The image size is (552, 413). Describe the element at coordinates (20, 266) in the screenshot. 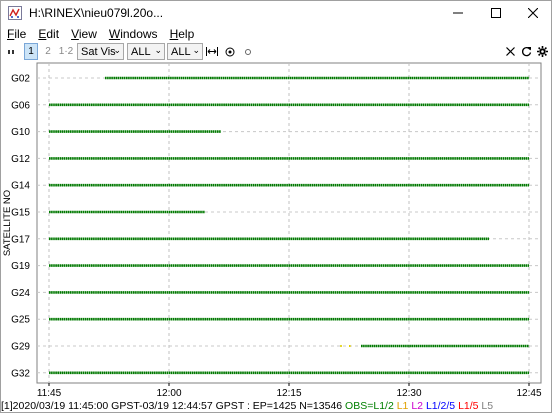

I see `y-tick-label: G19` at that location.